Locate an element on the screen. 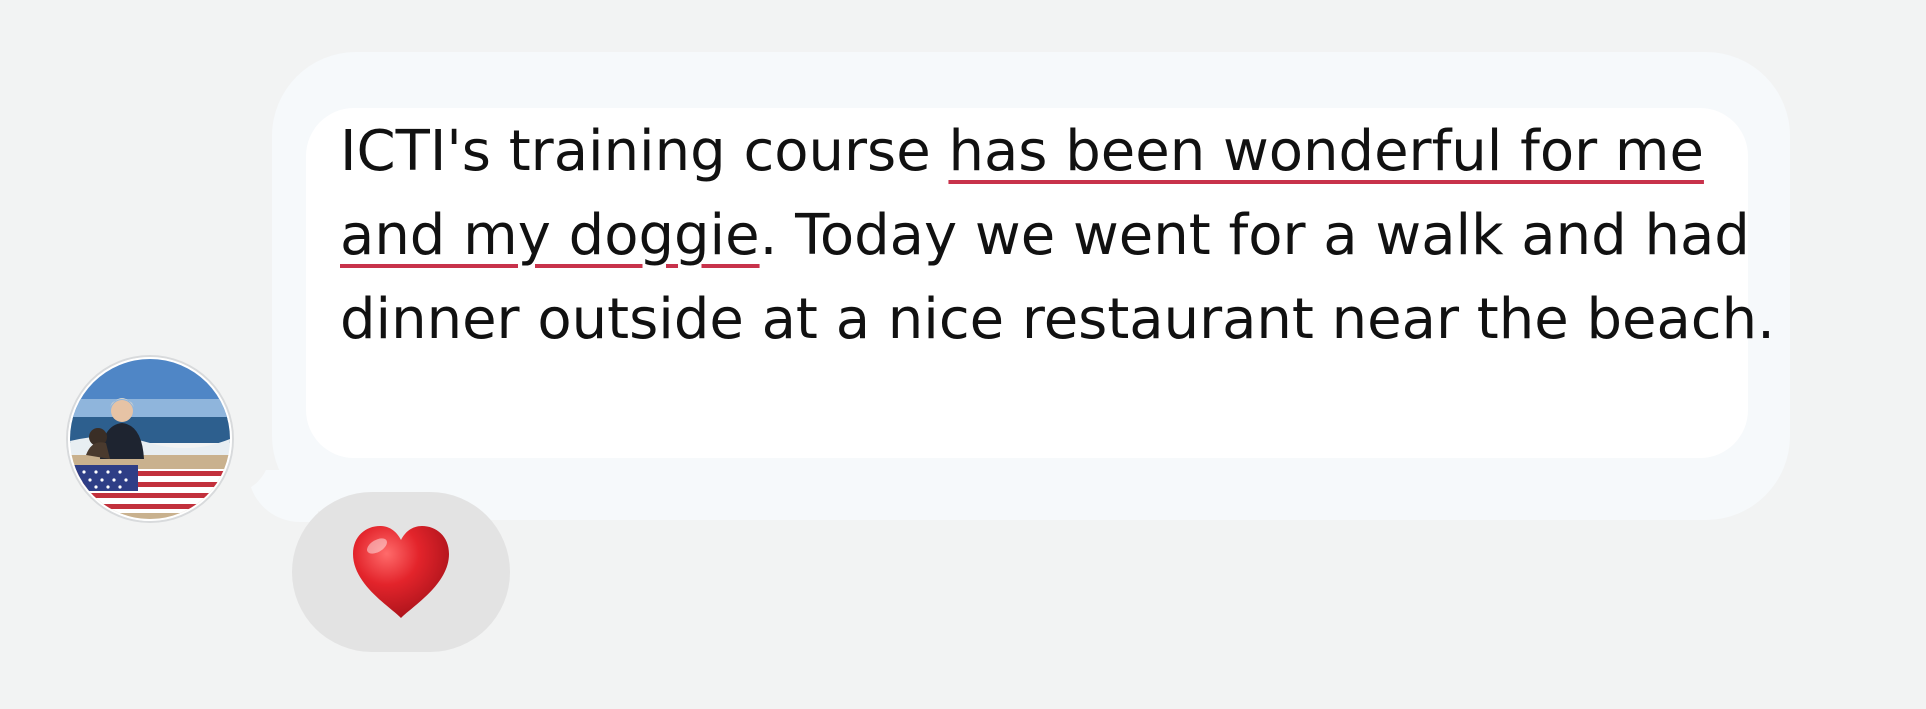 The height and width of the screenshot is (709, 1926). avatar is located at coordinates (150, 439).